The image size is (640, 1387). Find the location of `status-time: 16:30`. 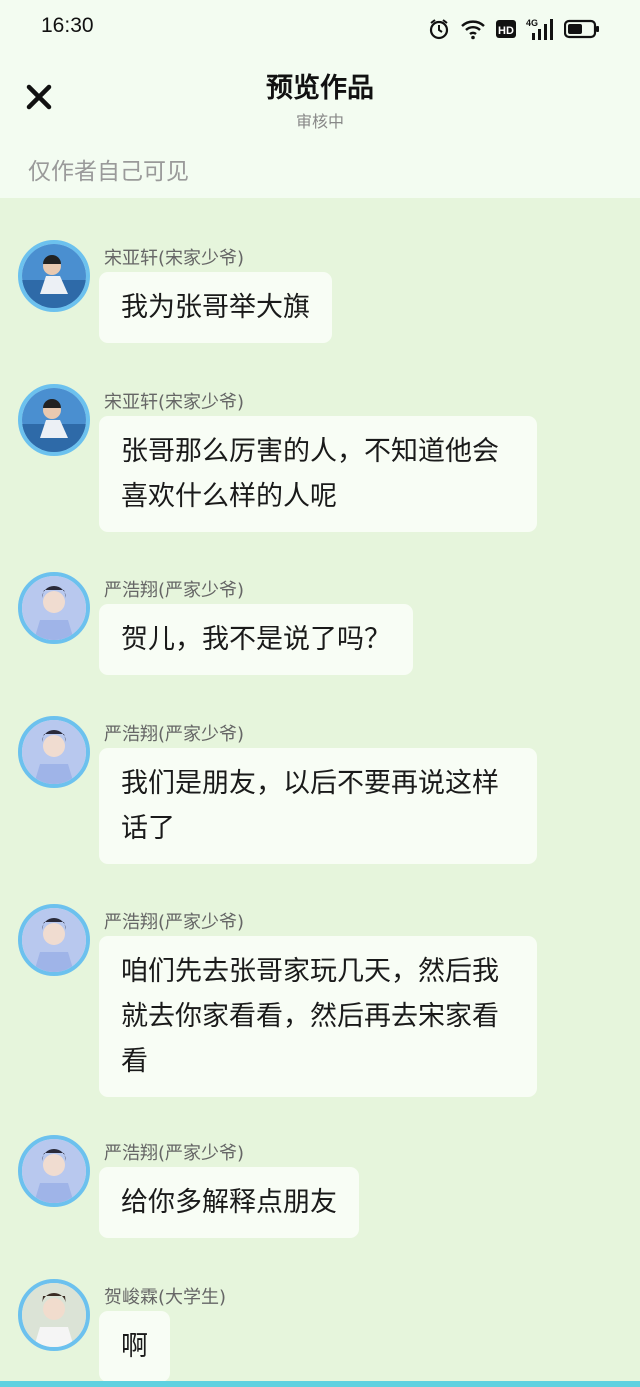

status-time: 16:30 is located at coordinates (67, 25).